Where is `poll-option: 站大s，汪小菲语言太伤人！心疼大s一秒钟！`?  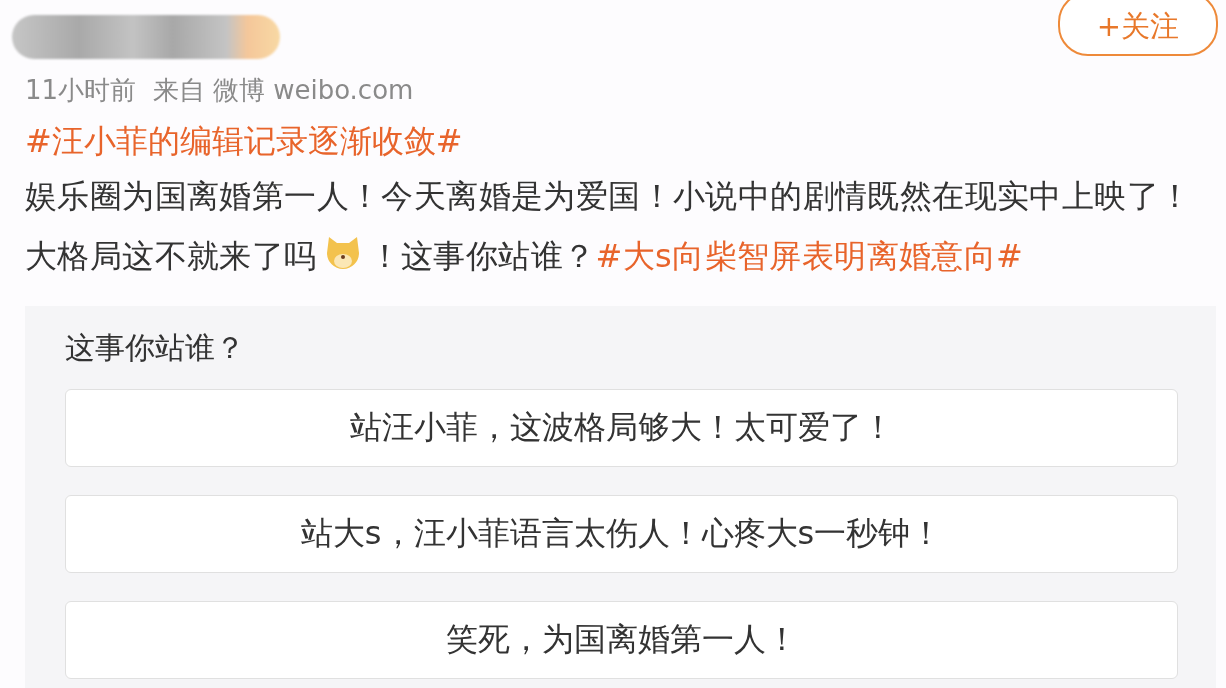 poll-option: 站大s，汪小菲语言太伤人！心疼大s一秒钟！ is located at coordinates (621, 534).